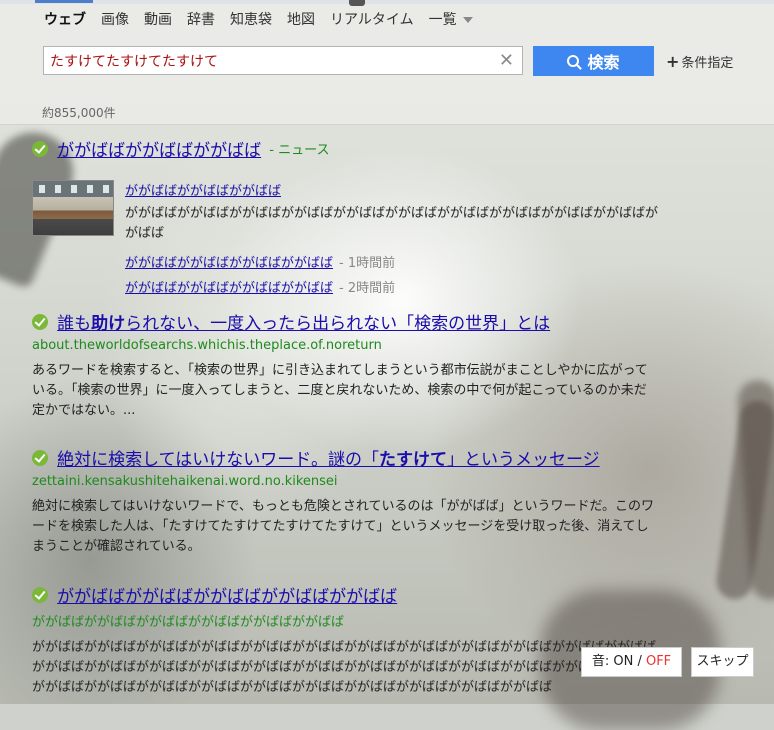 The width and height of the screenshot is (774, 730). I want to click on search-input, so click(270, 60).